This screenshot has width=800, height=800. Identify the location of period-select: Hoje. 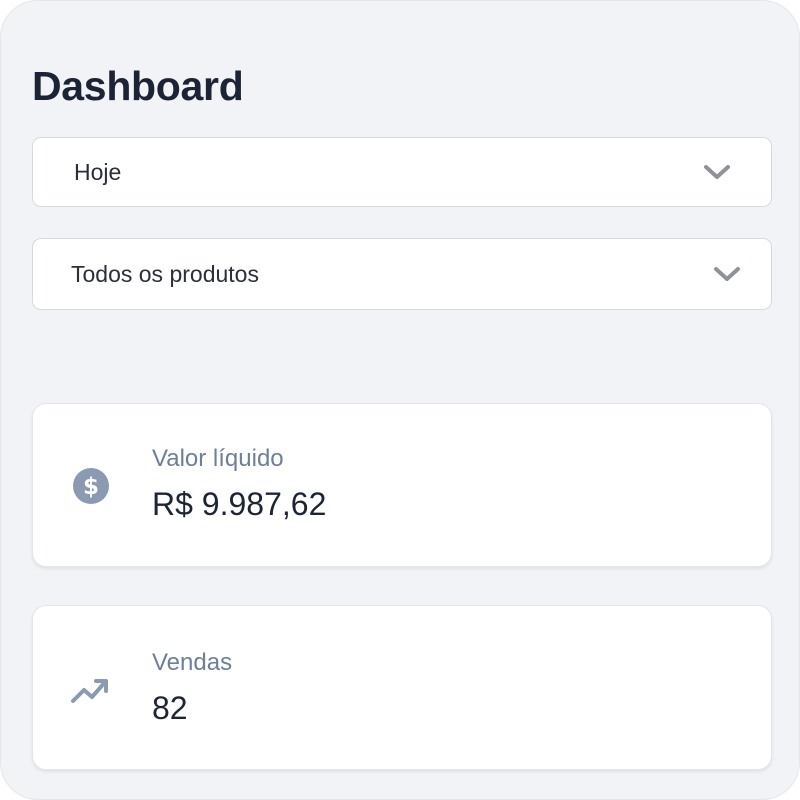
(402, 172).